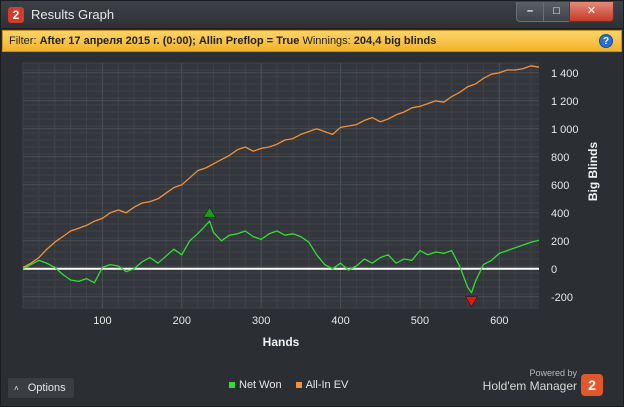 The width and height of the screenshot is (624, 407). I want to click on legend-label-net-won: Net Won, so click(260, 385).